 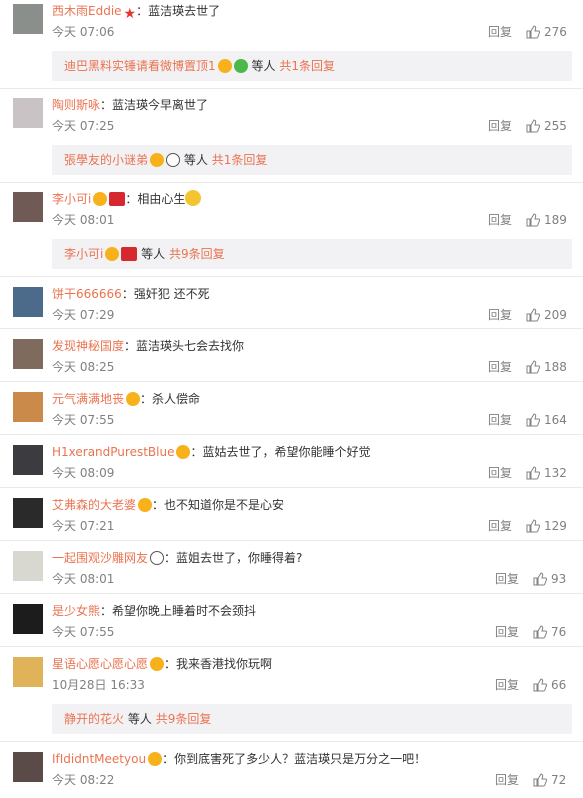 I want to click on comment-time: 今天 08:01, so click(x=83, y=220).